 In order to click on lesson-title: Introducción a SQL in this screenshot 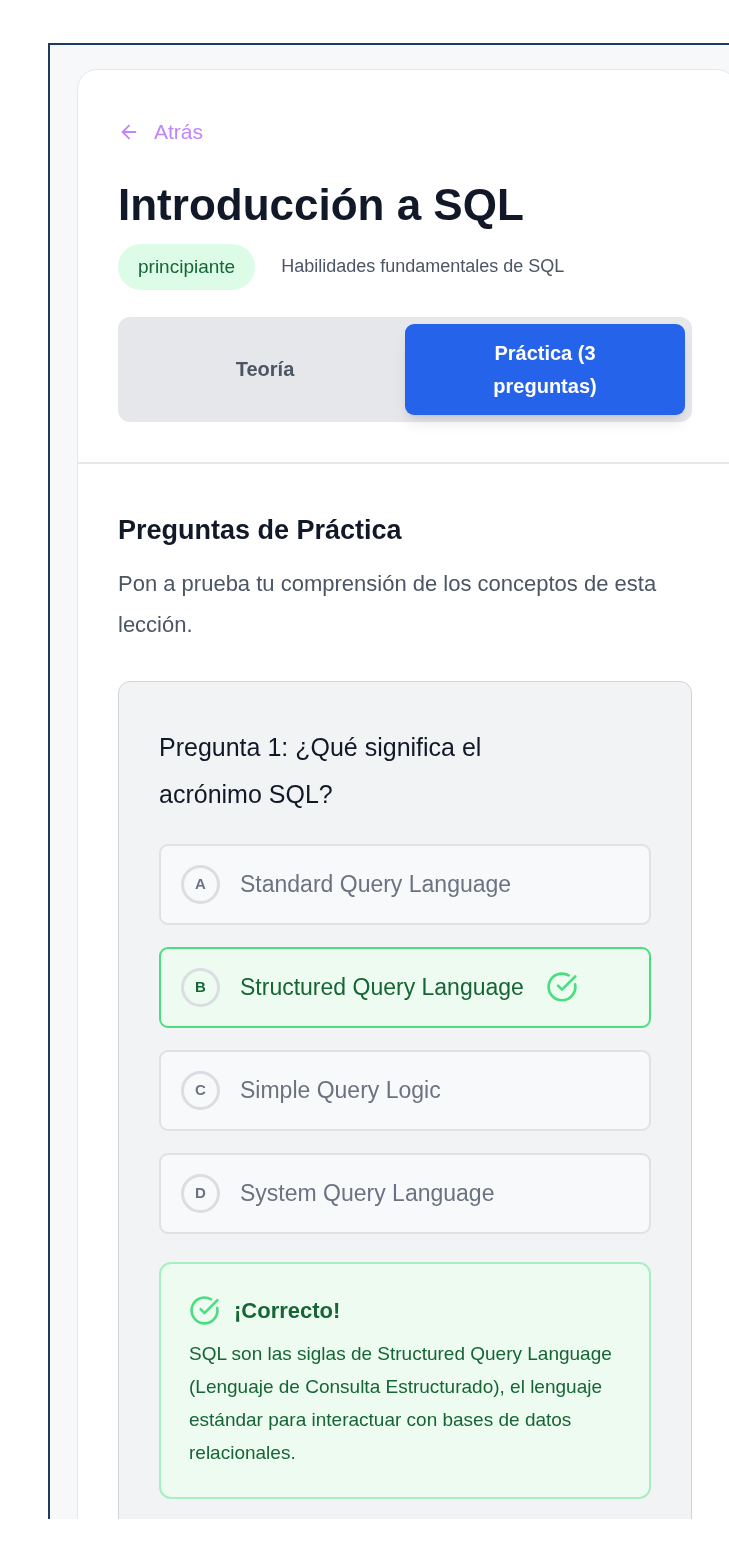, I will do `click(321, 204)`.